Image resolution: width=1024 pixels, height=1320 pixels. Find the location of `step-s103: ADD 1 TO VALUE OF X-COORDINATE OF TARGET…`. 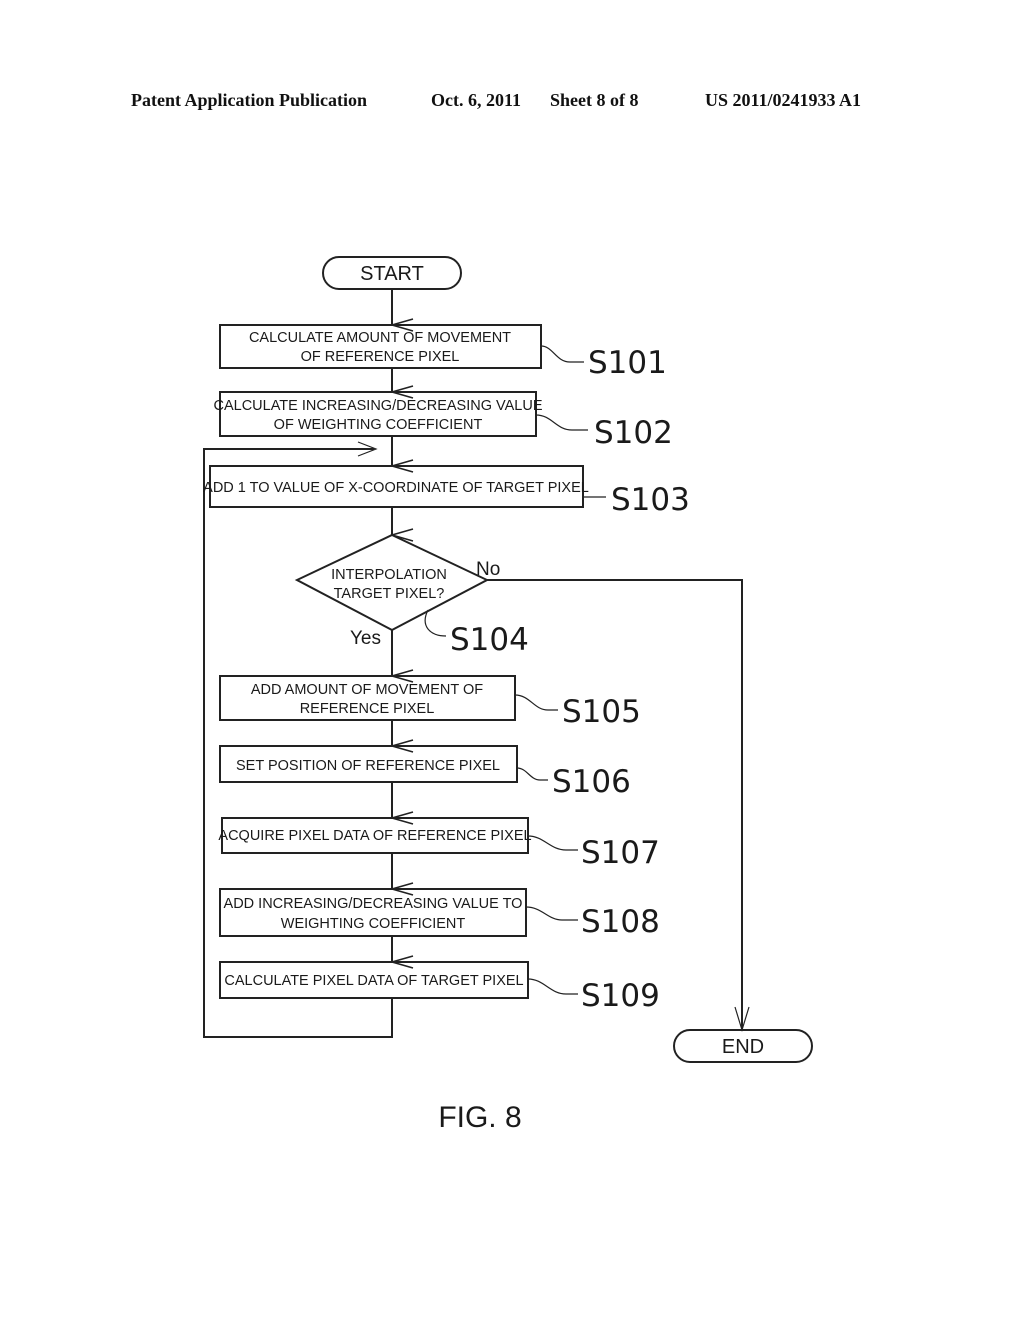

step-s103: ADD 1 TO VALUE OF X-COORDINATE OF TARGET… is located at coordinates (446, 491).